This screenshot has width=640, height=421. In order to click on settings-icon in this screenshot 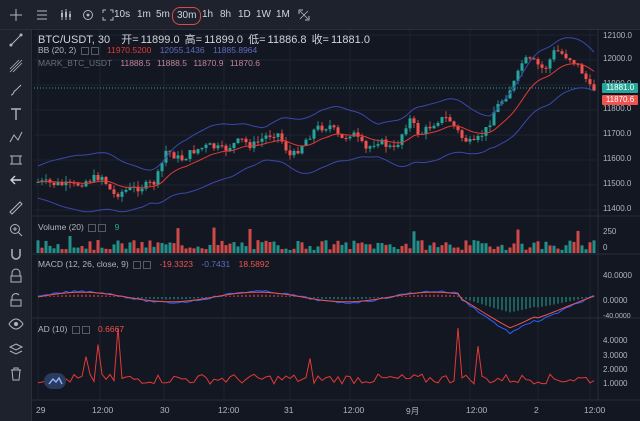, I will do `click(88, 15)`.